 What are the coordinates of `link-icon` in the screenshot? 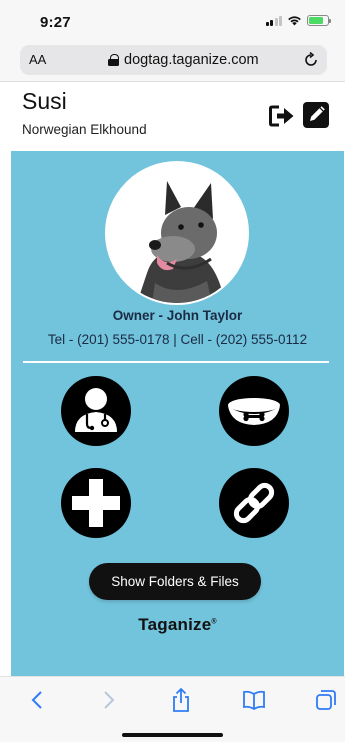 It's located at (254, 503).